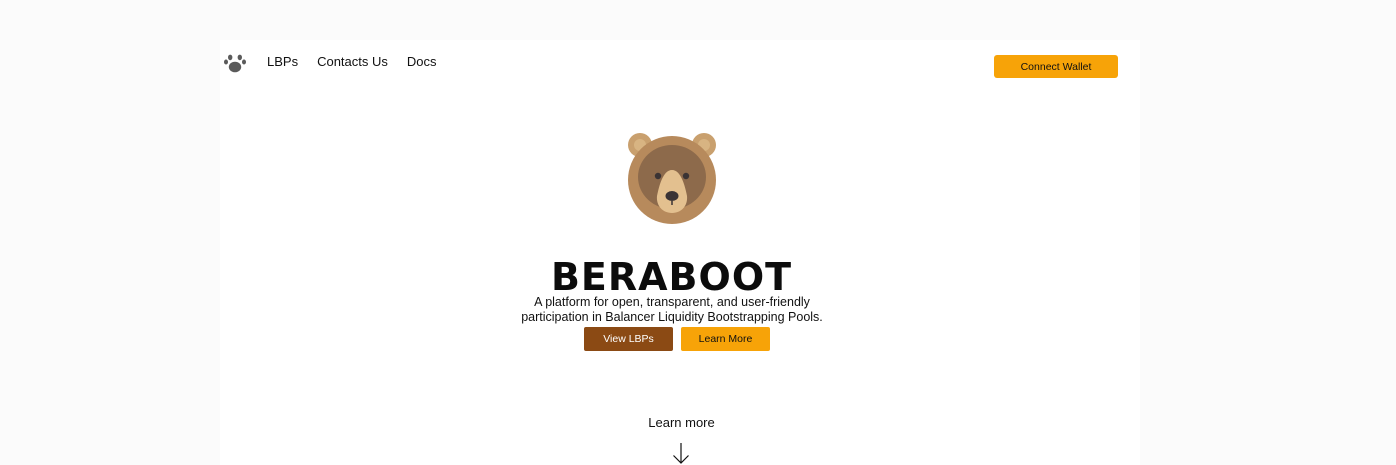  What do you see at coordinates (681, 423) in the screenshot?
I see `learn-more-link: Learn more` at bounding box center [681, 423].